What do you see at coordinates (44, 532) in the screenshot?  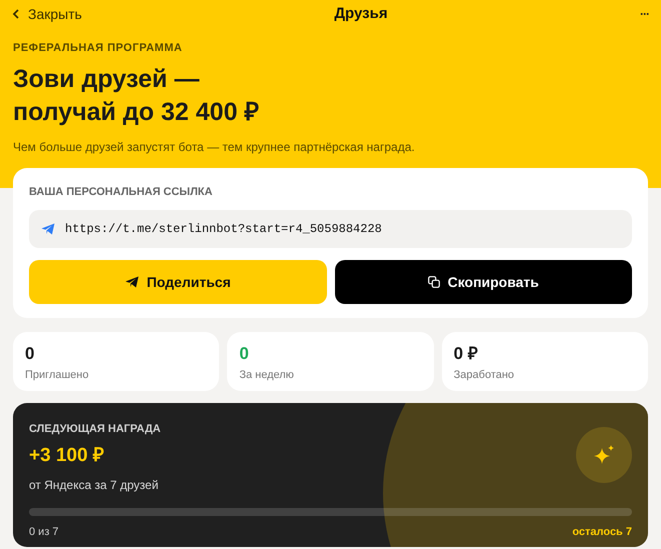 I see `progress-count: 0 из 7` at bounding box center [44, 532].